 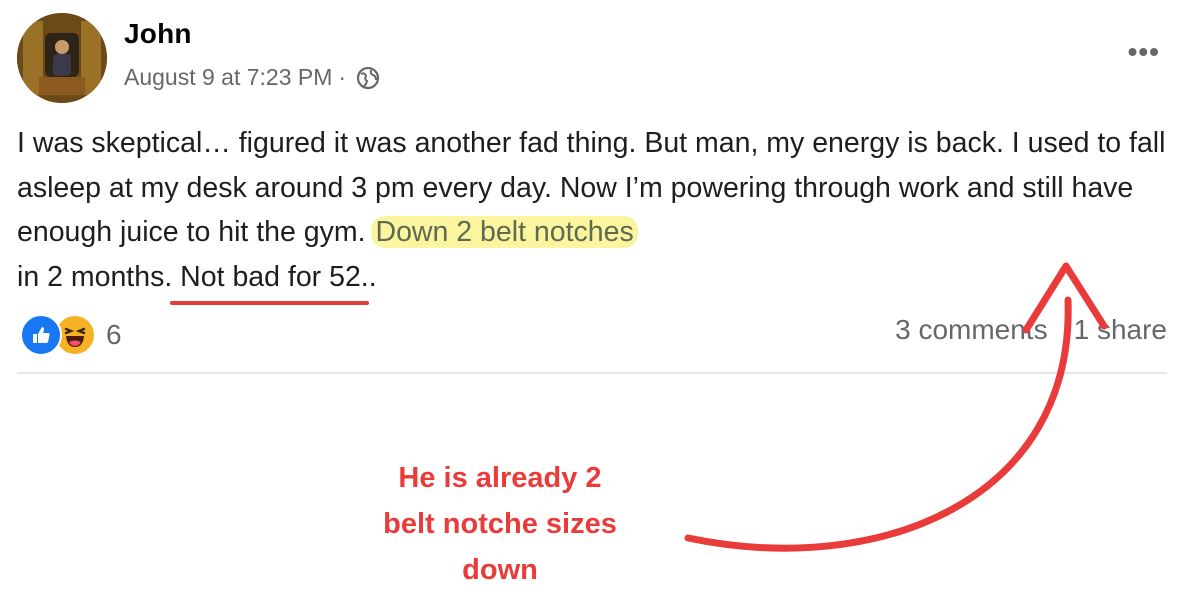 I want to click on post-stats: 3 comments 1 share, so click(x=1031, y=330).